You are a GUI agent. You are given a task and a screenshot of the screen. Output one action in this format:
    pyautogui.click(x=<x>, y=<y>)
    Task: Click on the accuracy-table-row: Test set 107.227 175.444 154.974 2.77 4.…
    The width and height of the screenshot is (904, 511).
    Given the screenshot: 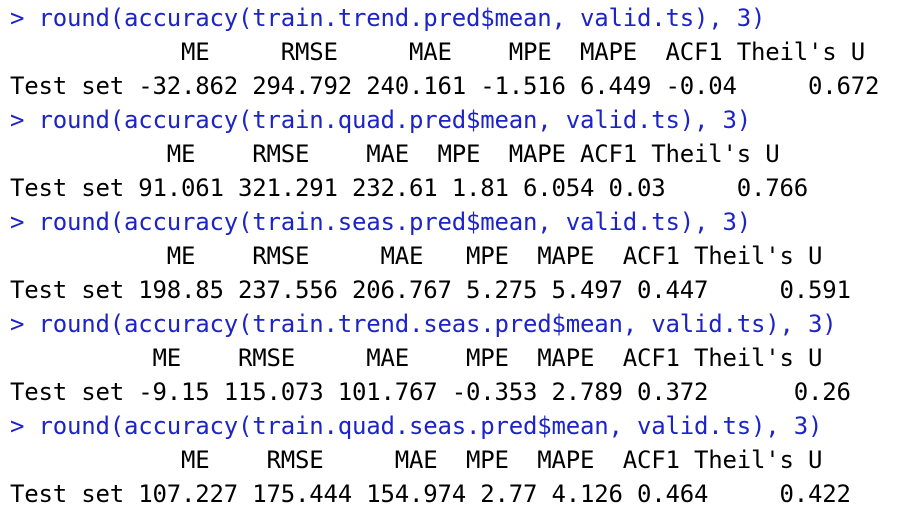 What is the action you would take?
    pyautogui.click(x=430, y=494)
    